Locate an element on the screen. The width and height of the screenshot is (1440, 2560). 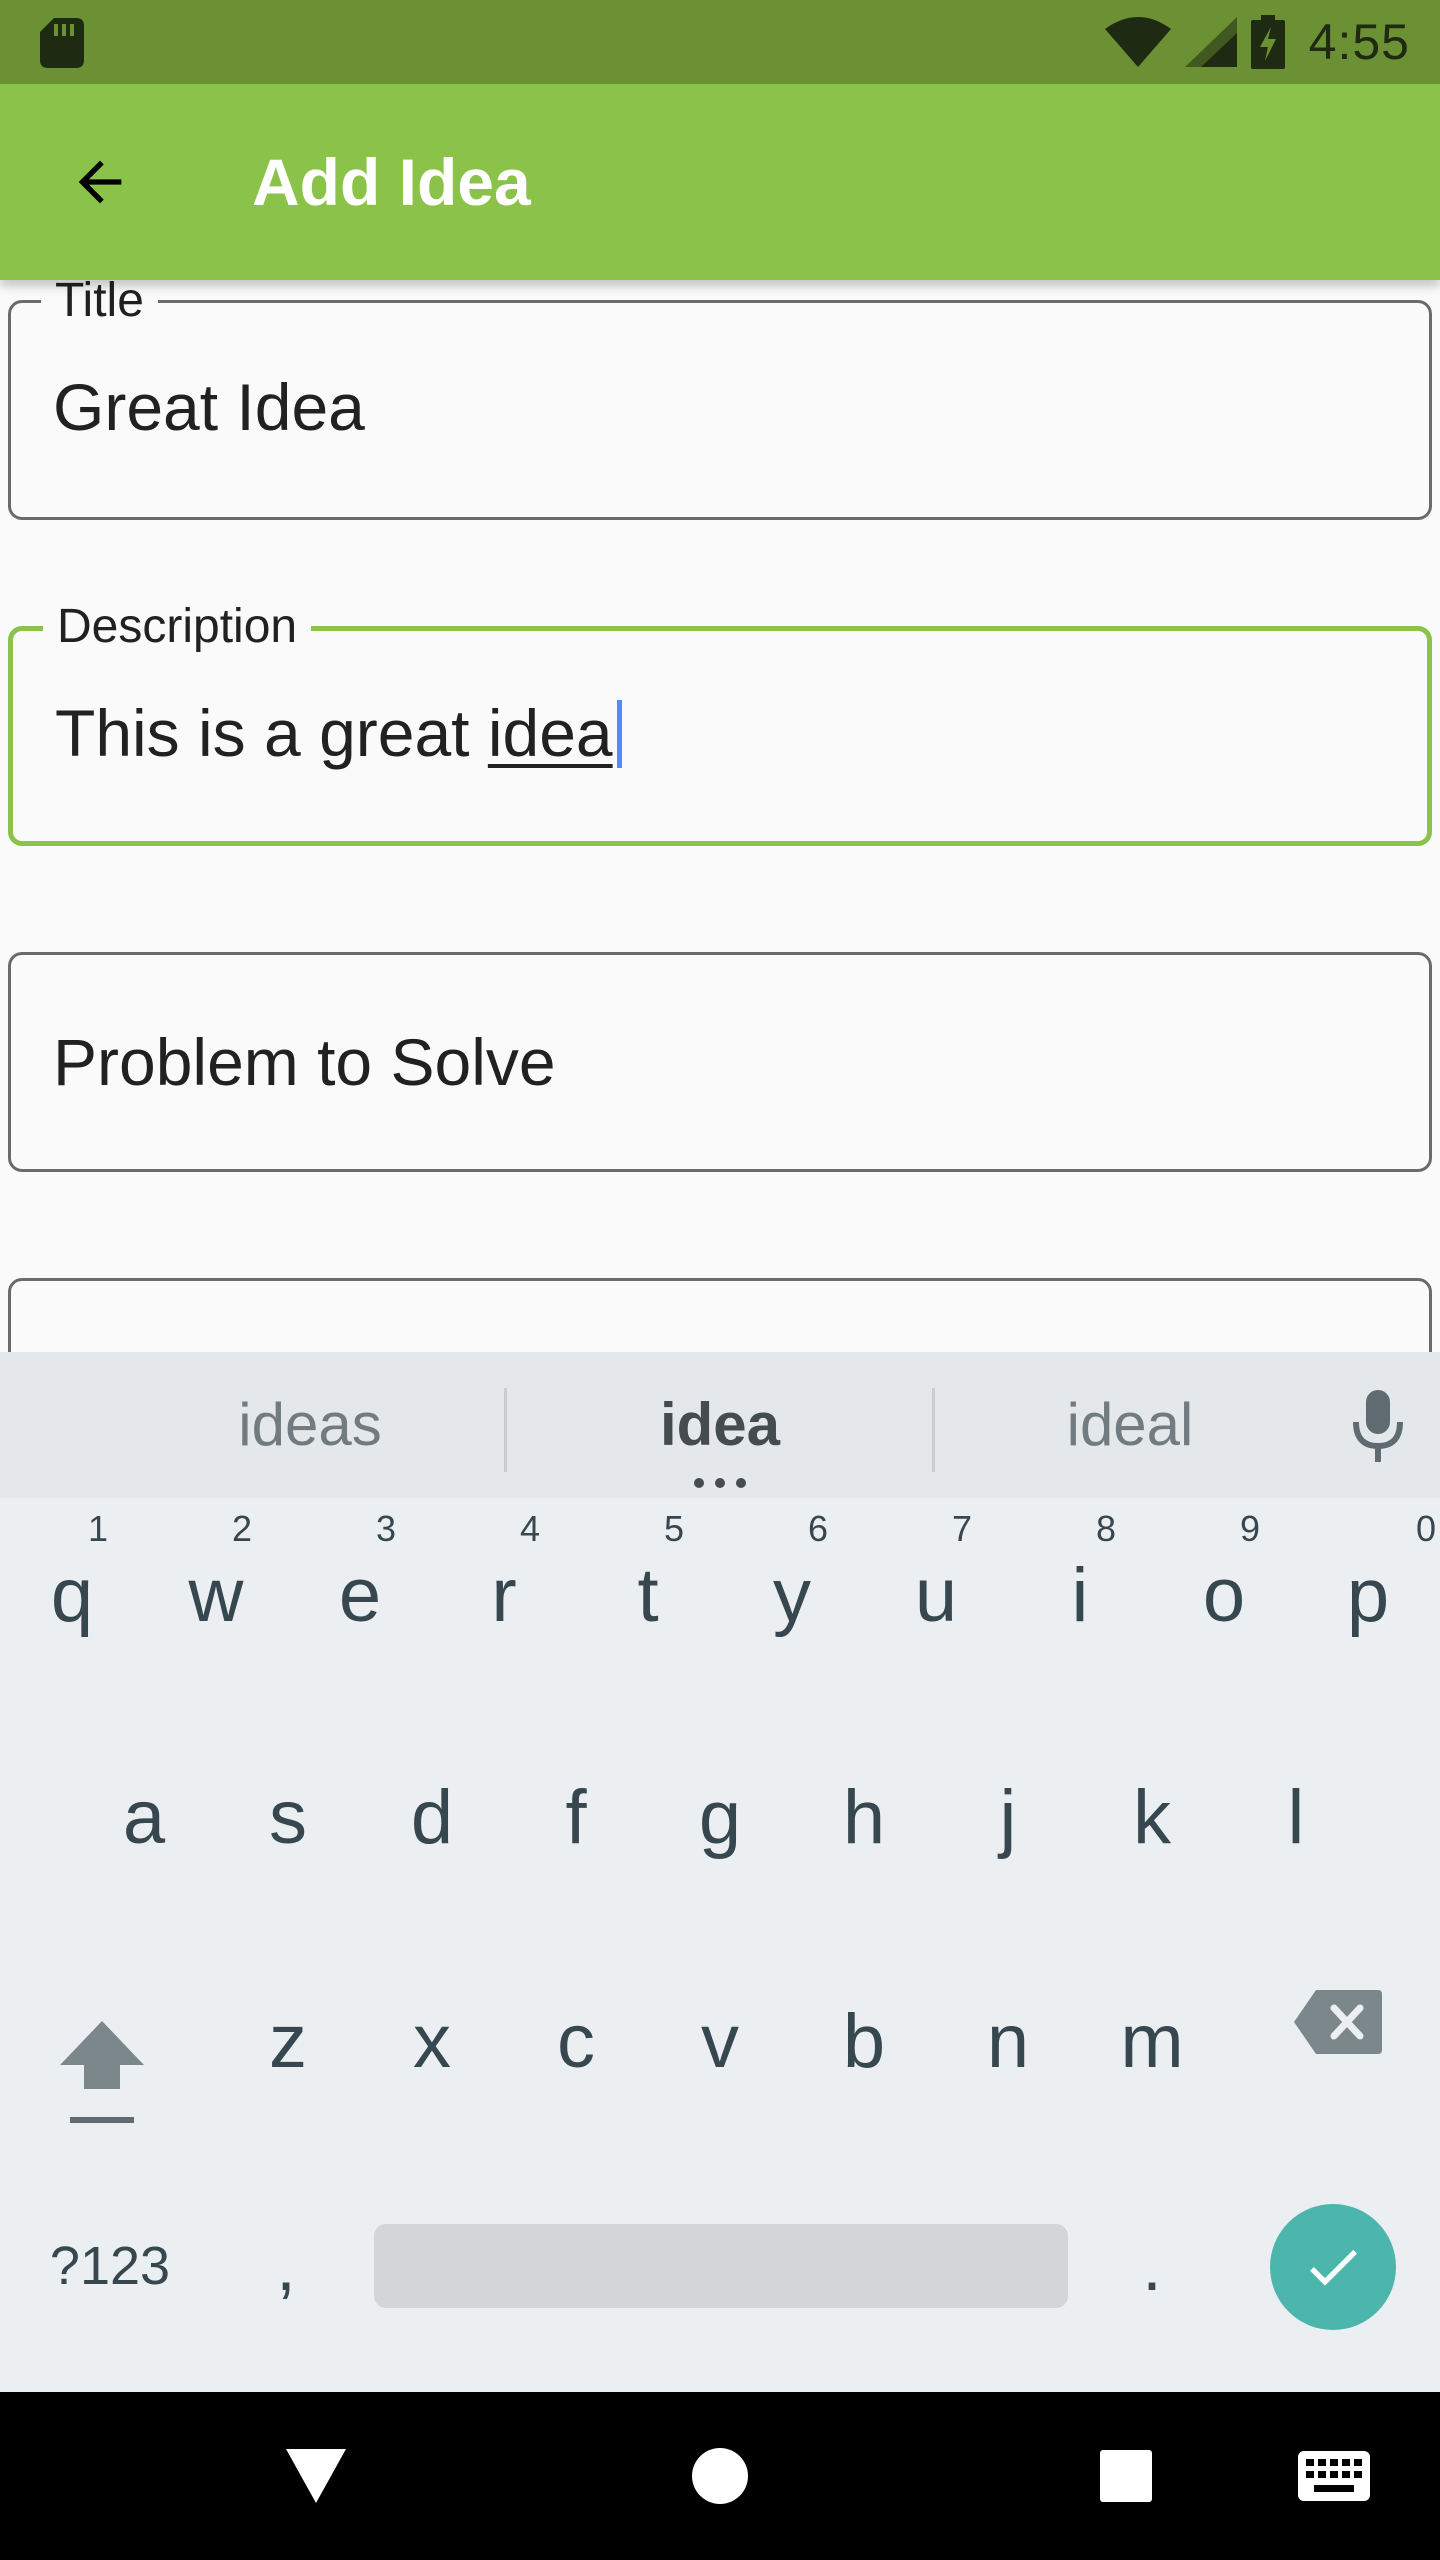
problem-field: Problem to Solve is located at coordinates (720, 1062).